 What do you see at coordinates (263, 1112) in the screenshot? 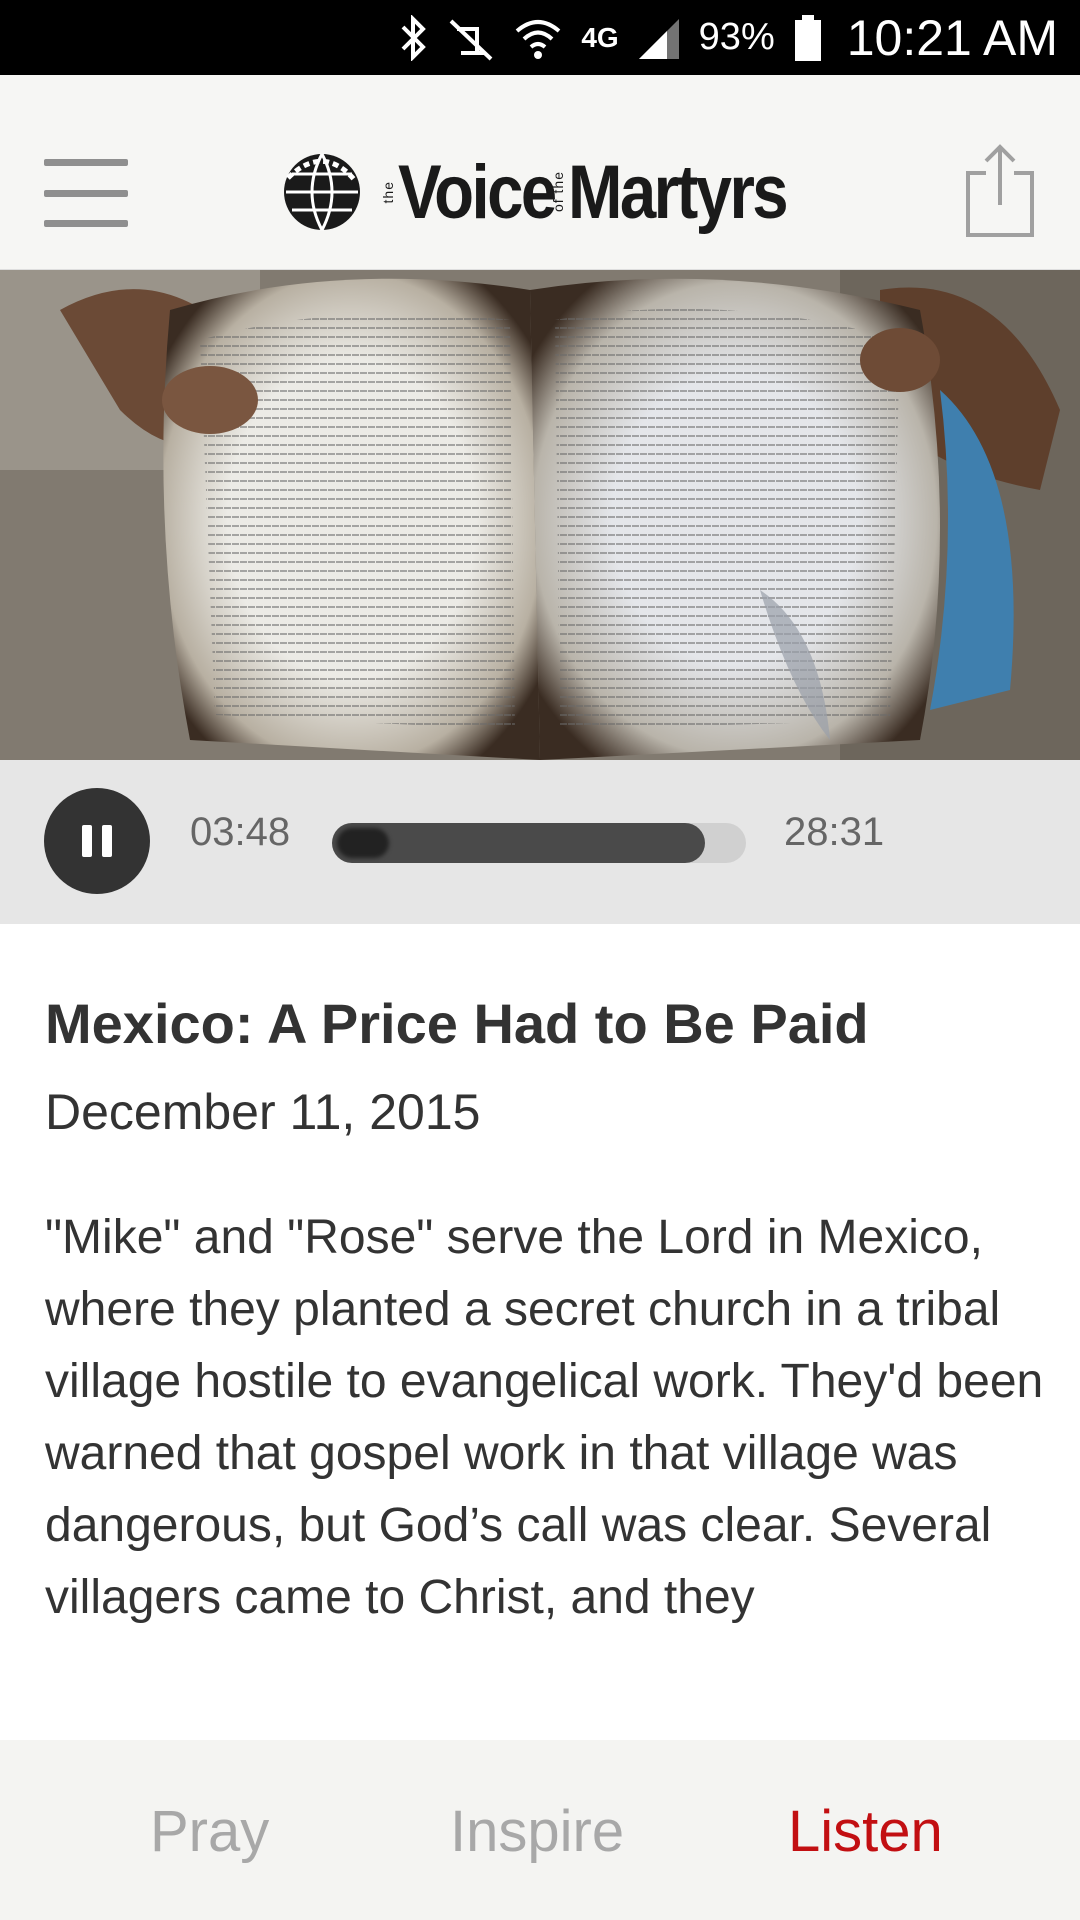
I see `article-date: December 11, 2015` at bounding box center [263, 1112].